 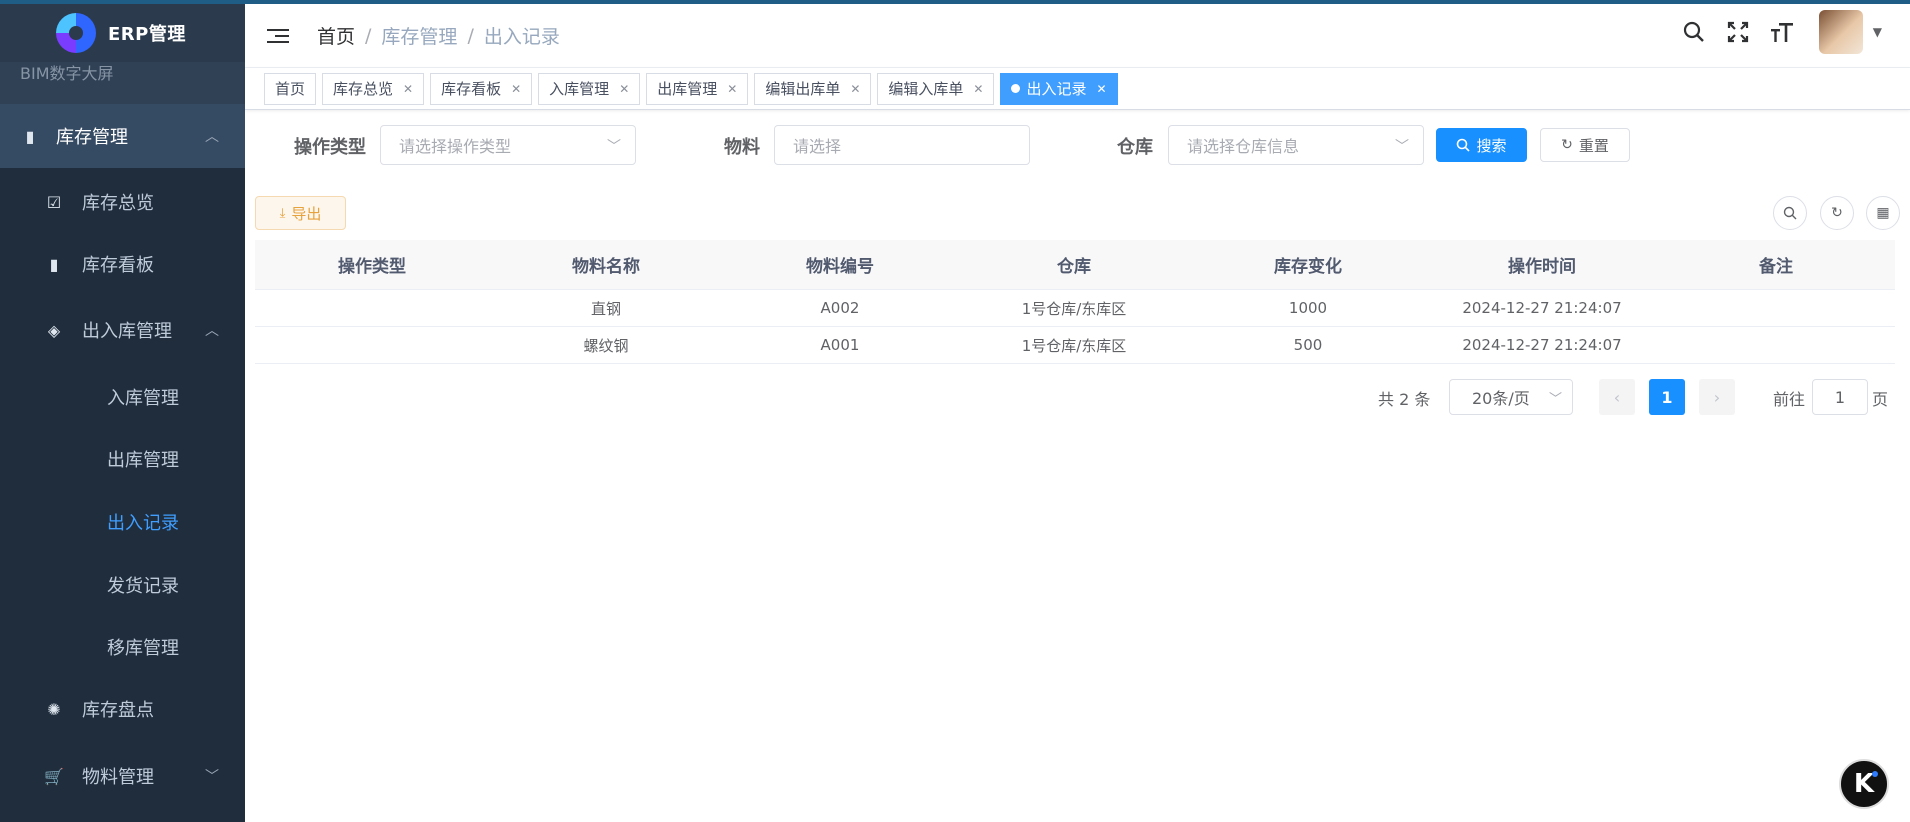 What do you see at coordinates (122, 397) in the screenshot?
I see `sidebar-item-inbound: 入库管理` at bounding box center [122, 397].